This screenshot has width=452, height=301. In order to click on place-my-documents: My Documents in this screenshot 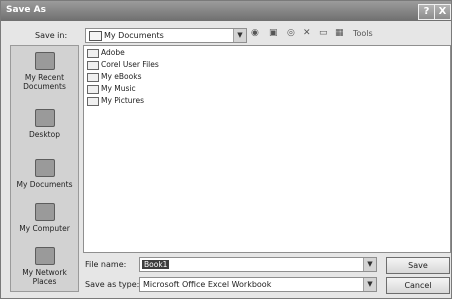, I will do `click(44, 174)`.